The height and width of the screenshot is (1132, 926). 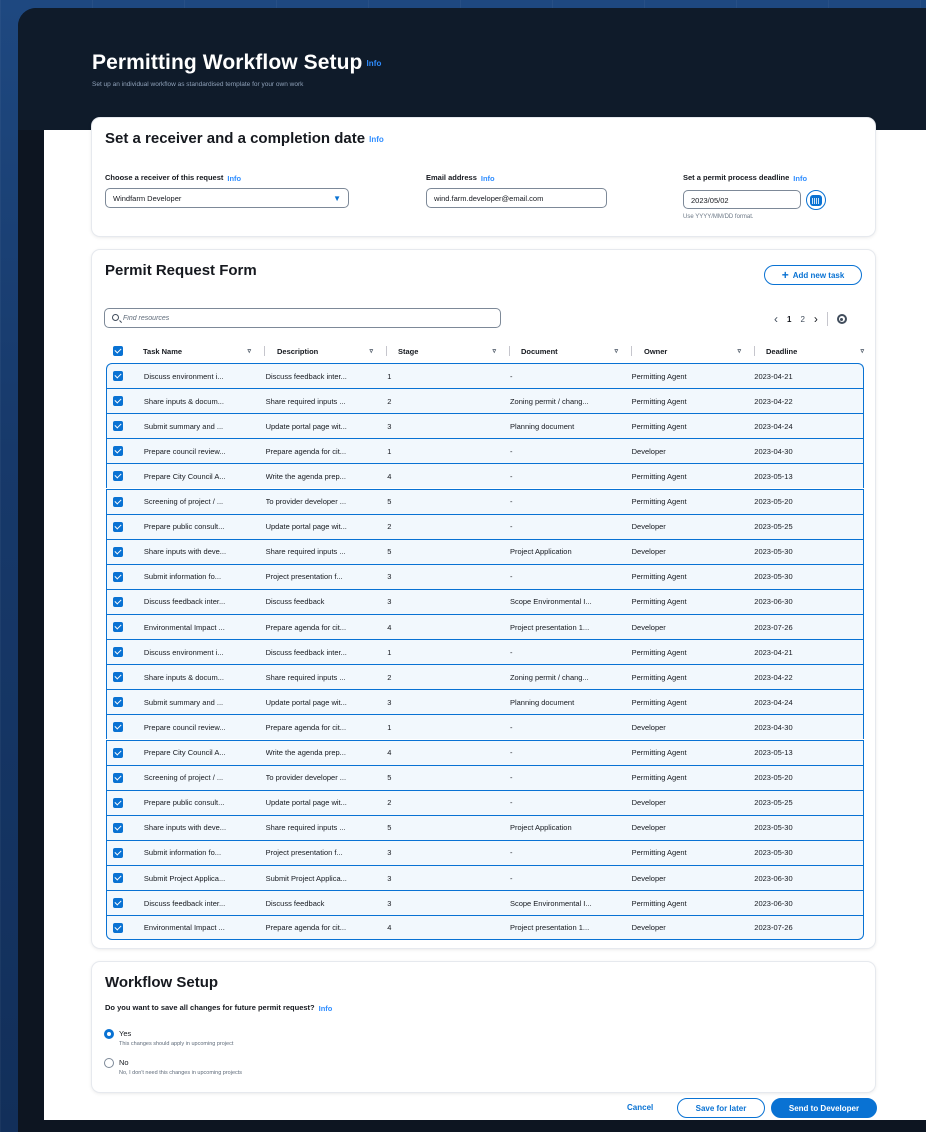 I want to click on calendar-button, so click(x=816, y=200).